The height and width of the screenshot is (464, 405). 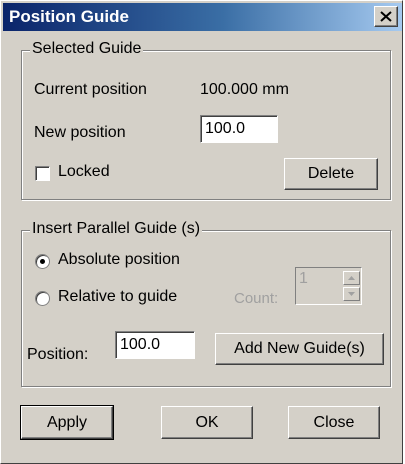 I want to click on new-position-input, so click(x=239, y=129).